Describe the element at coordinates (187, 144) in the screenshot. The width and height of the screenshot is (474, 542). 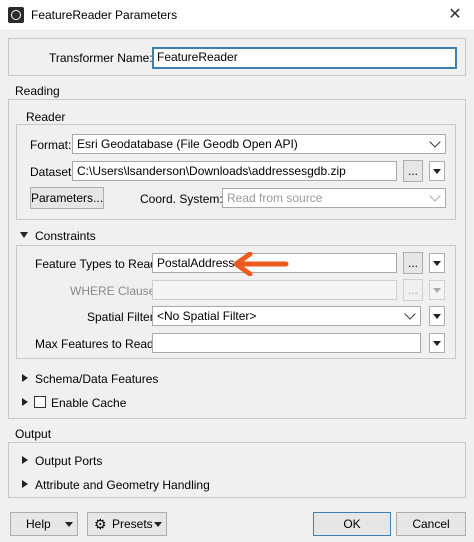
I see `format-select-value: Esri Geodatabase (File Geodb Open API)` at that location.